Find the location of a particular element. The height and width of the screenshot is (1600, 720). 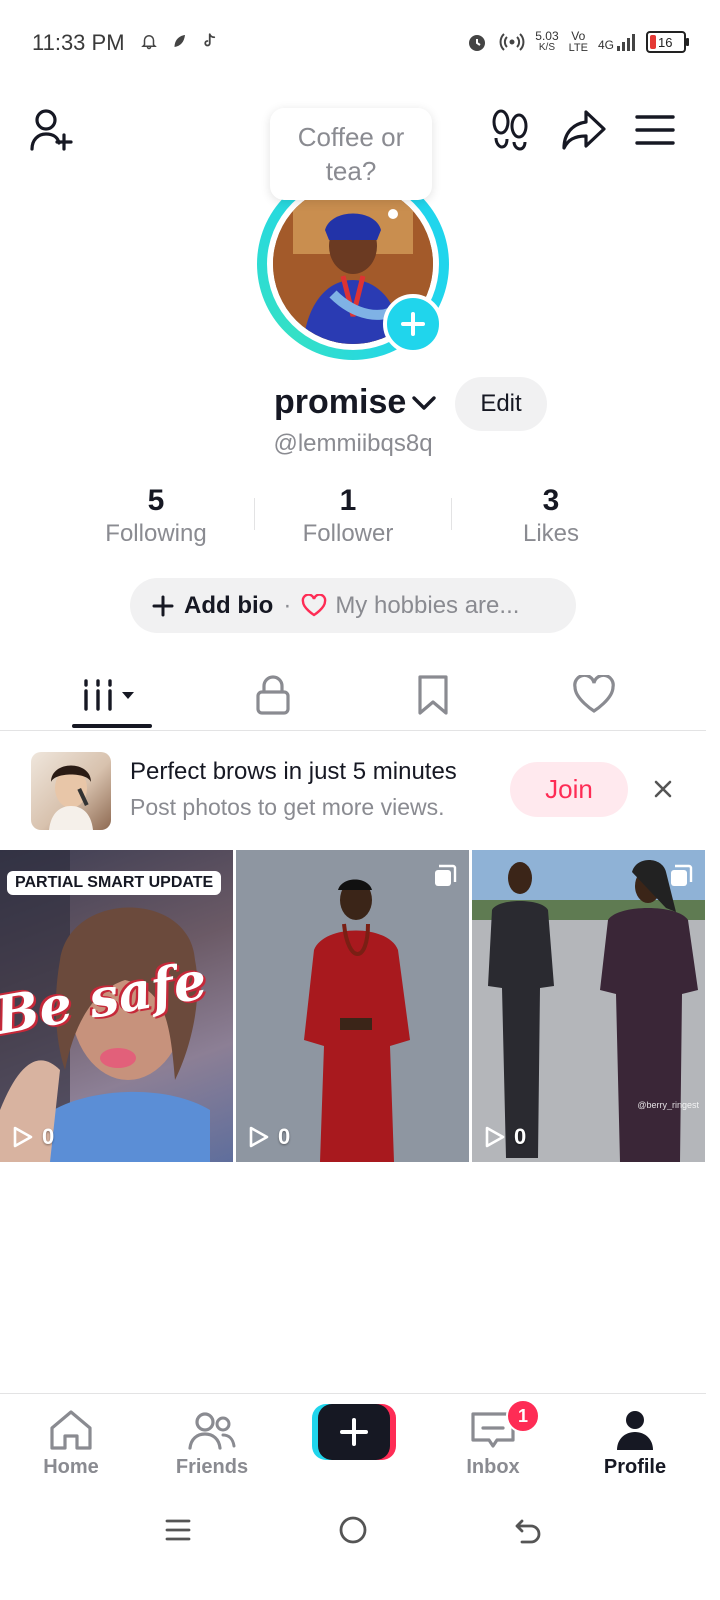

alarm-icon is located at coordinates (477, 43).